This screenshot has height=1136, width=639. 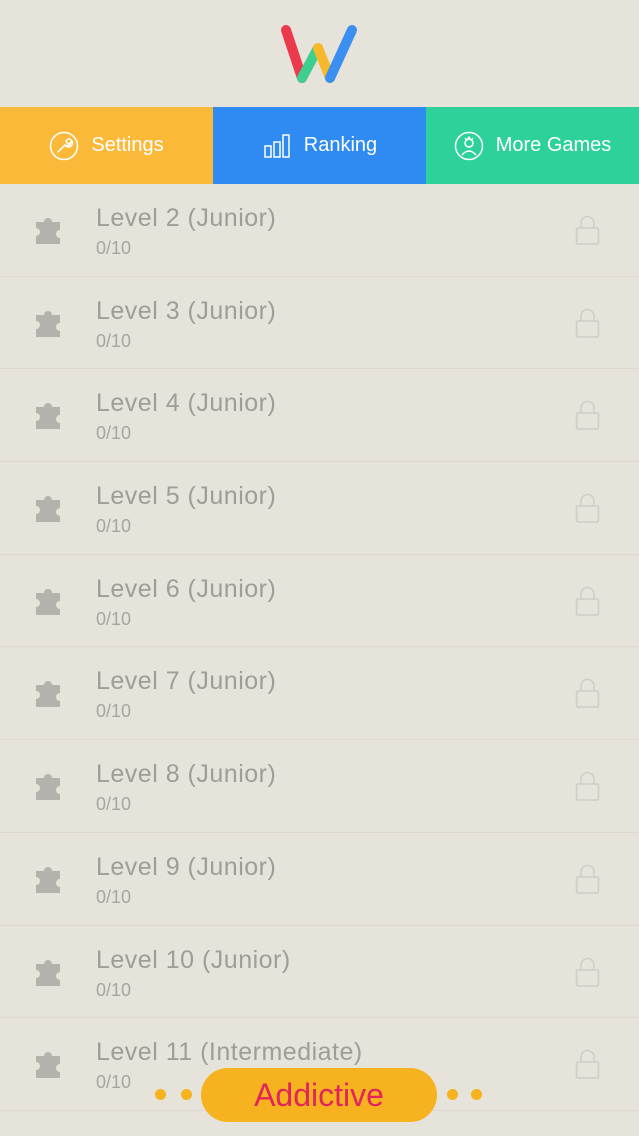 What do you see at coordinates (319, 879) in the screenshot?
I see `level-row: Level 9 (Junior) 0/10` at bounding box center [319, 879].